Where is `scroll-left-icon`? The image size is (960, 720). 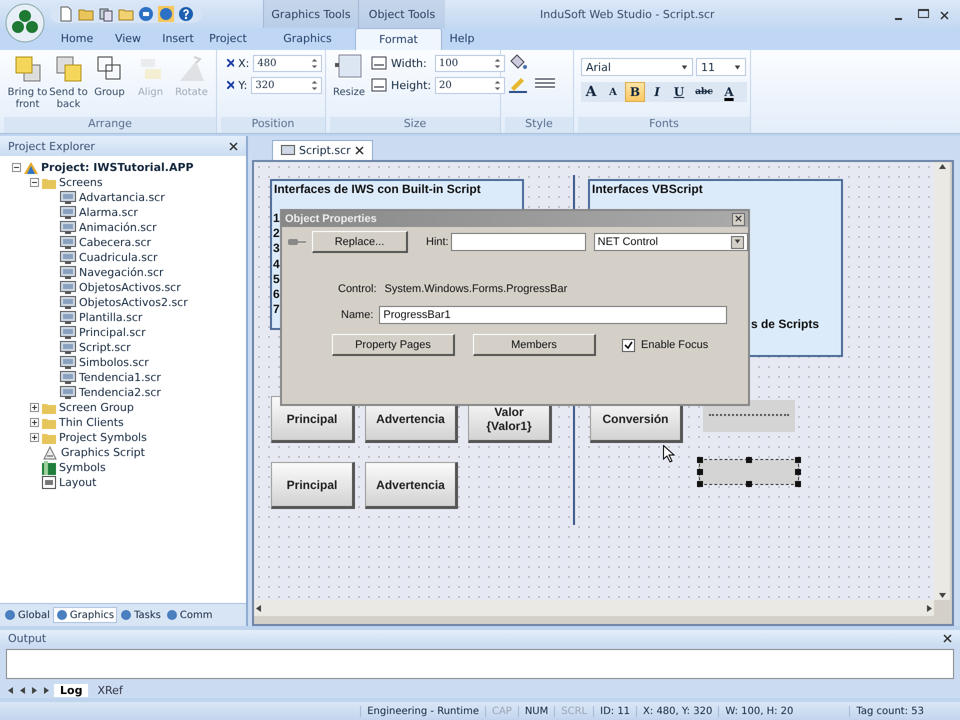
scroll-left-icon is located at coordinates (258, 608).